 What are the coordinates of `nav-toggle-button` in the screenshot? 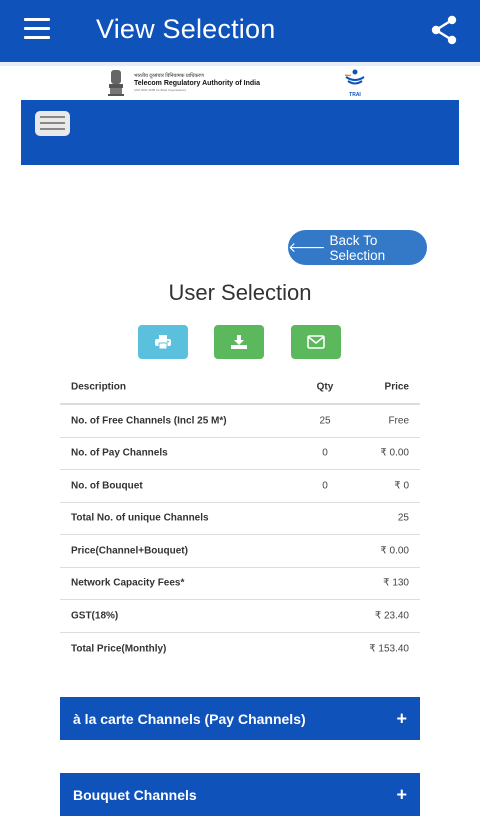 It's located at (52, 123).